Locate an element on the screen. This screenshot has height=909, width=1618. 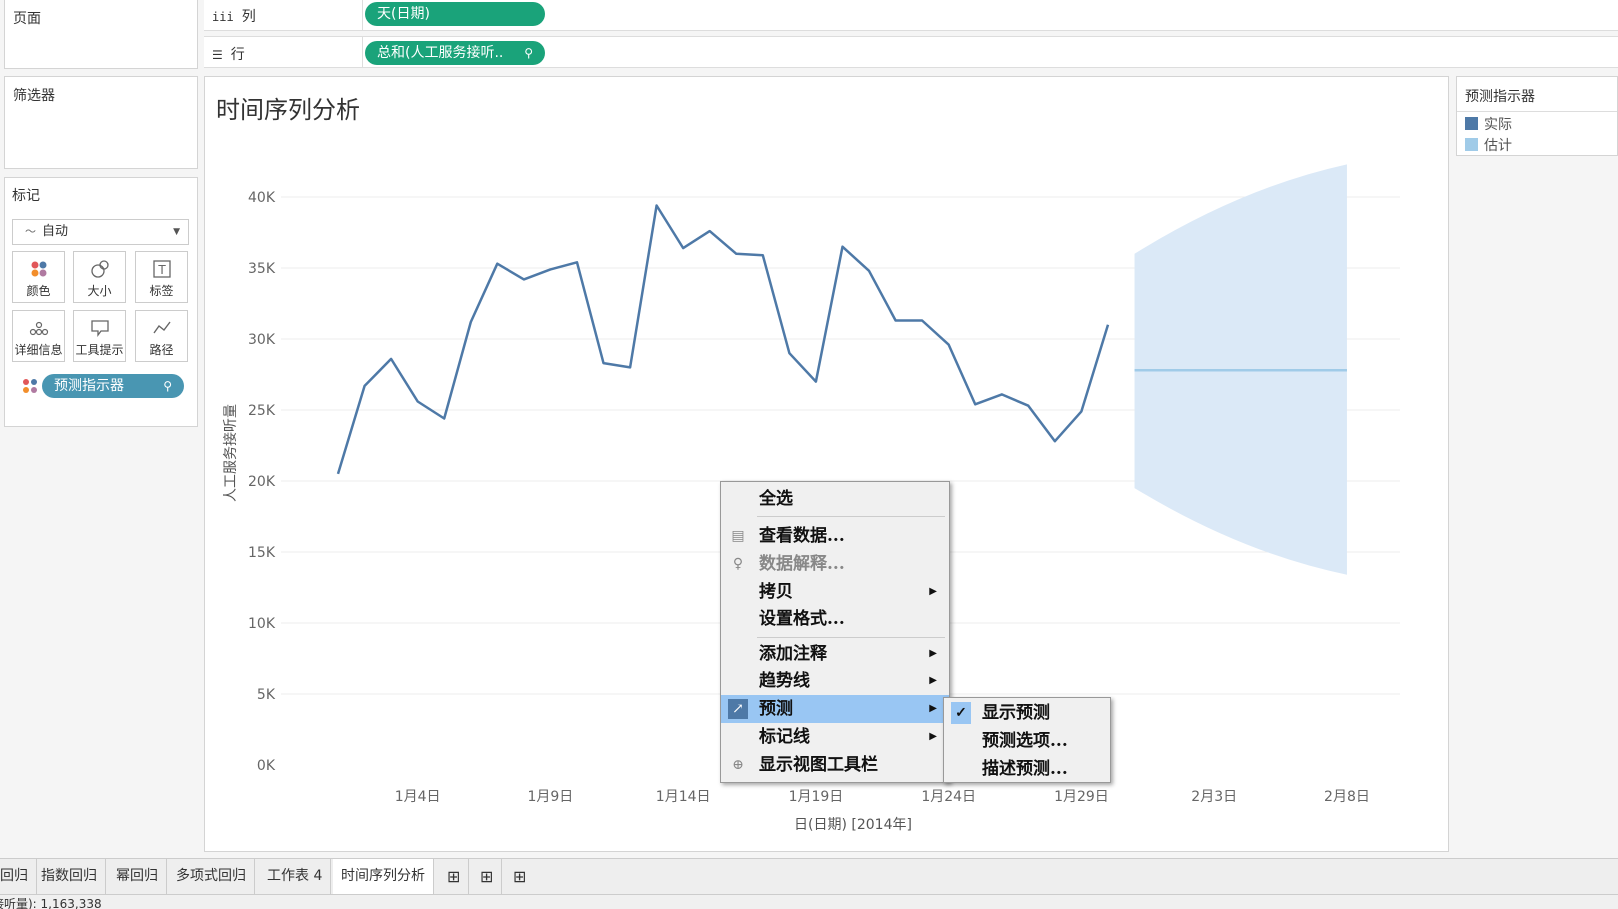
tab-power-regression: 幂回归 is located at coordinates (137, 876).